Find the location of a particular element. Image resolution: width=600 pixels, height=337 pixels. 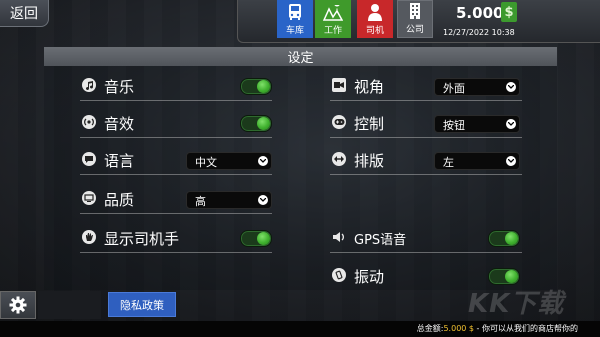

setting-row-sound: 音效 is located at coordinates (176, 123).